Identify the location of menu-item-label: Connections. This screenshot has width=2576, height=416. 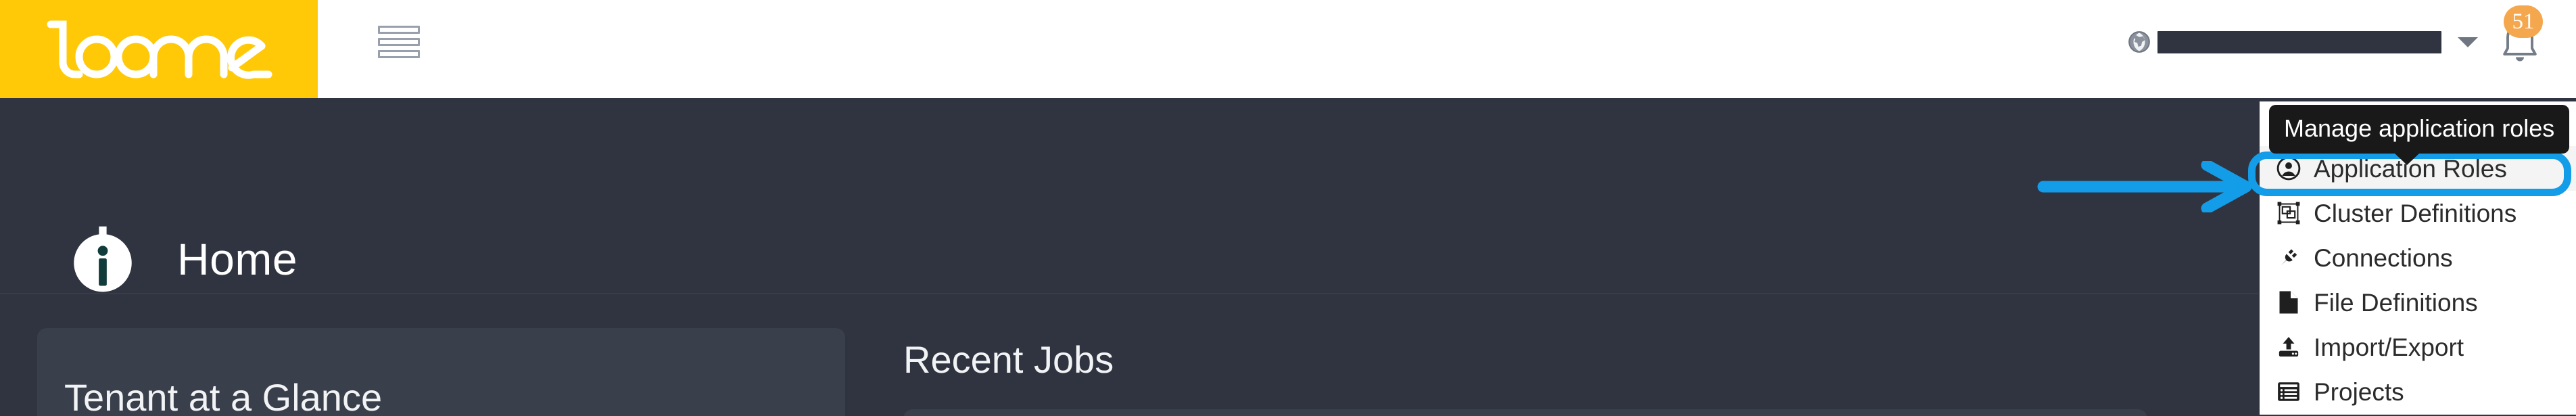
(2383, 258).